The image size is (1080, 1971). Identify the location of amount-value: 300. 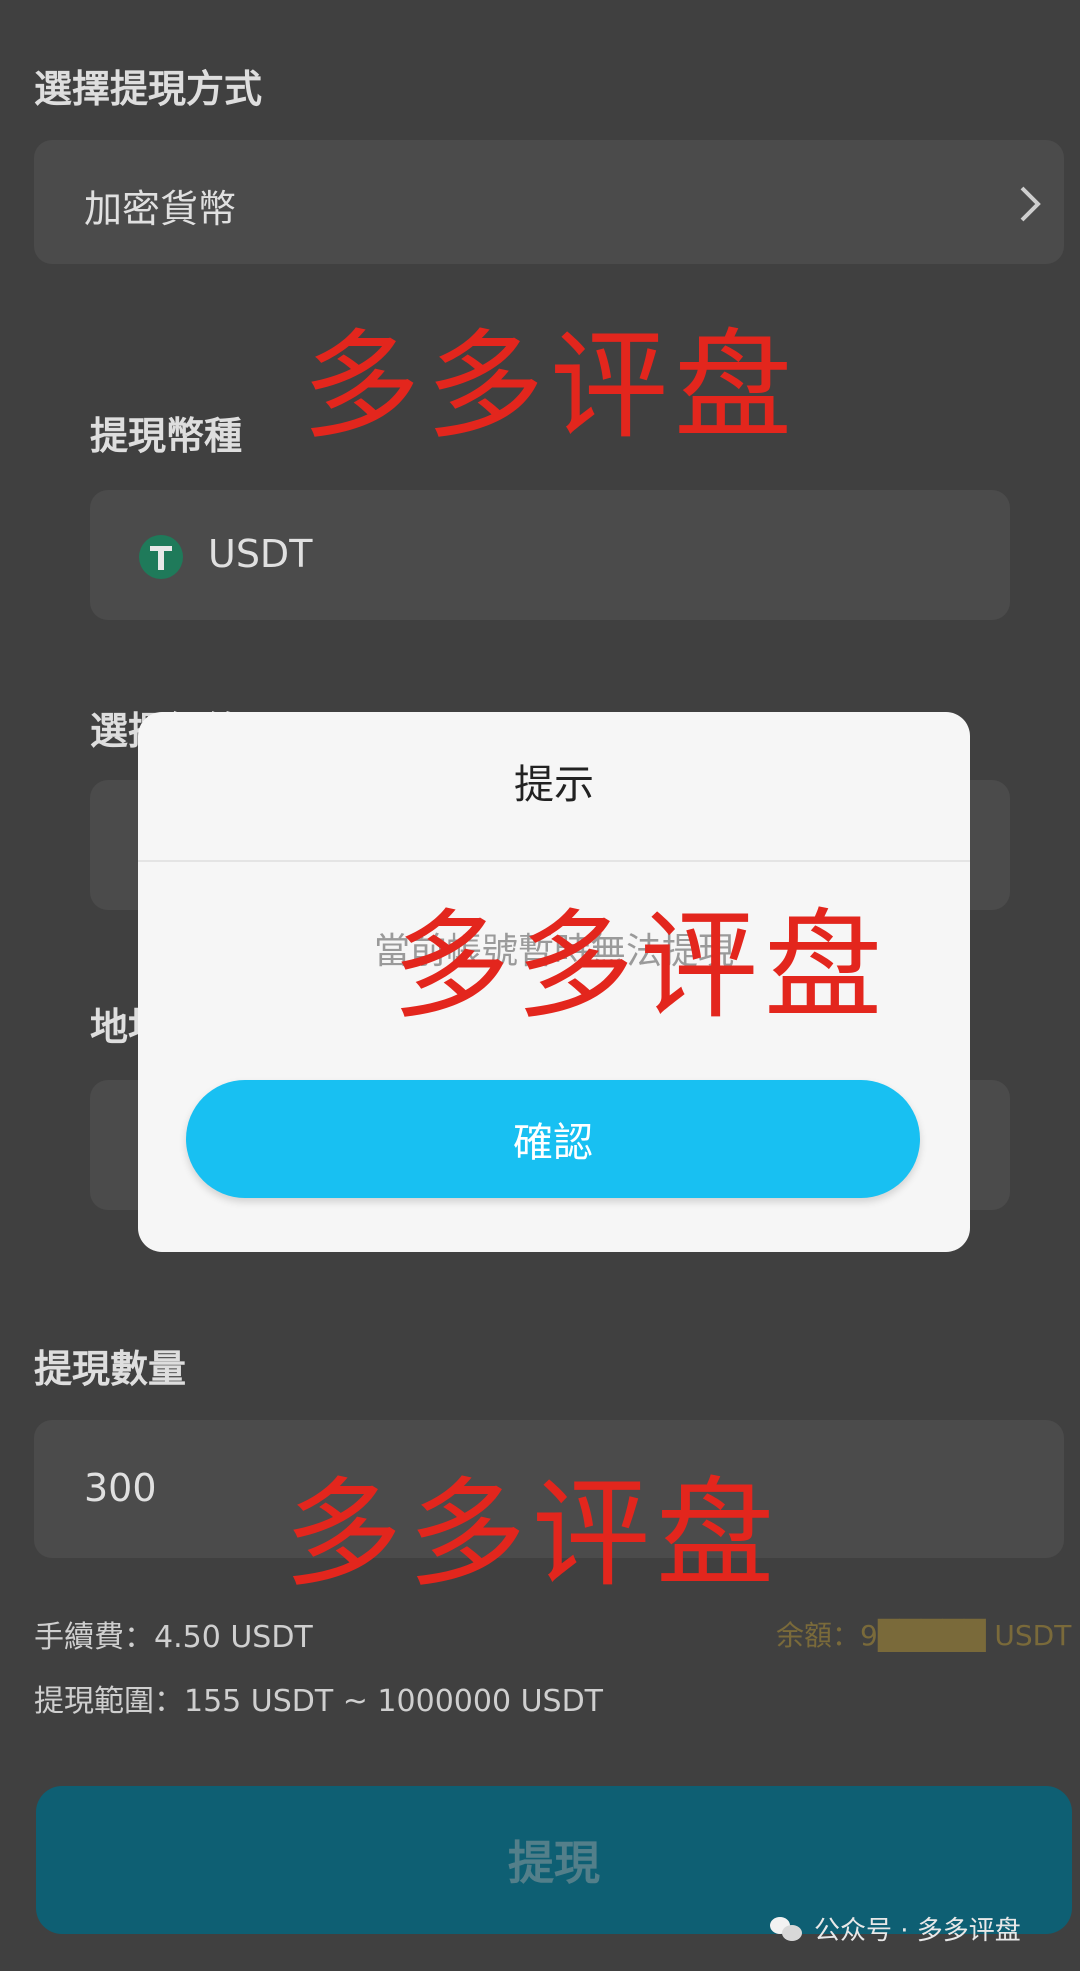
(120, 1488).